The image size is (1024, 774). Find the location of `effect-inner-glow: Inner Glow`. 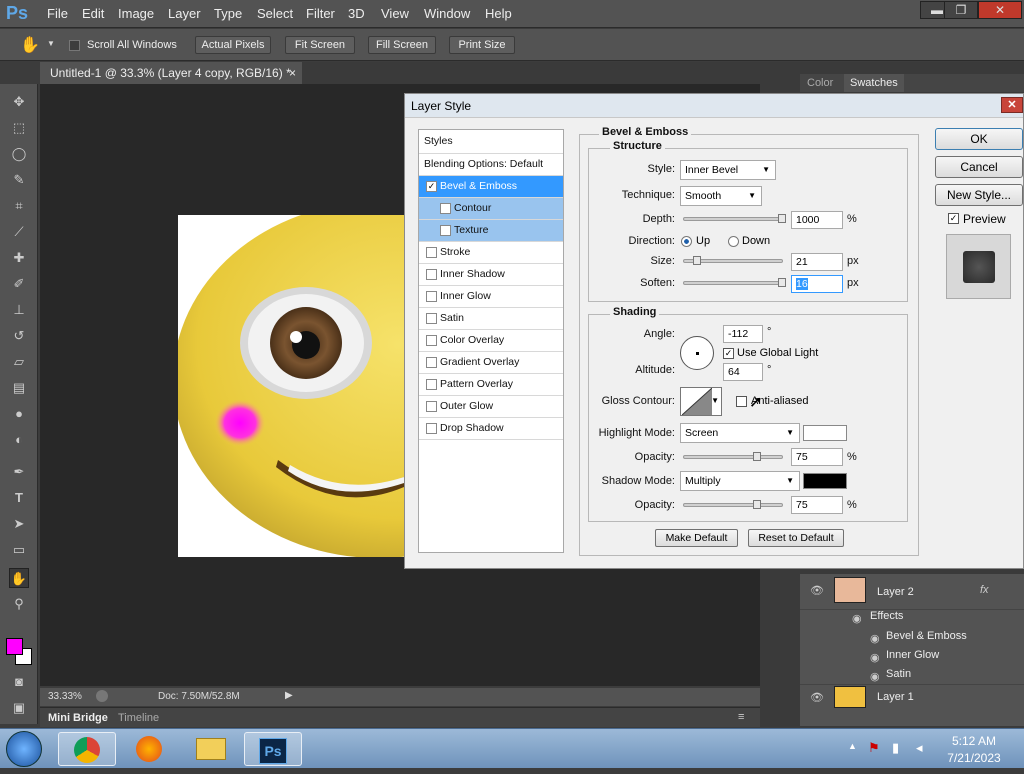

effect-inner-glow: Inner Glow is located at coordinates (912, 655).